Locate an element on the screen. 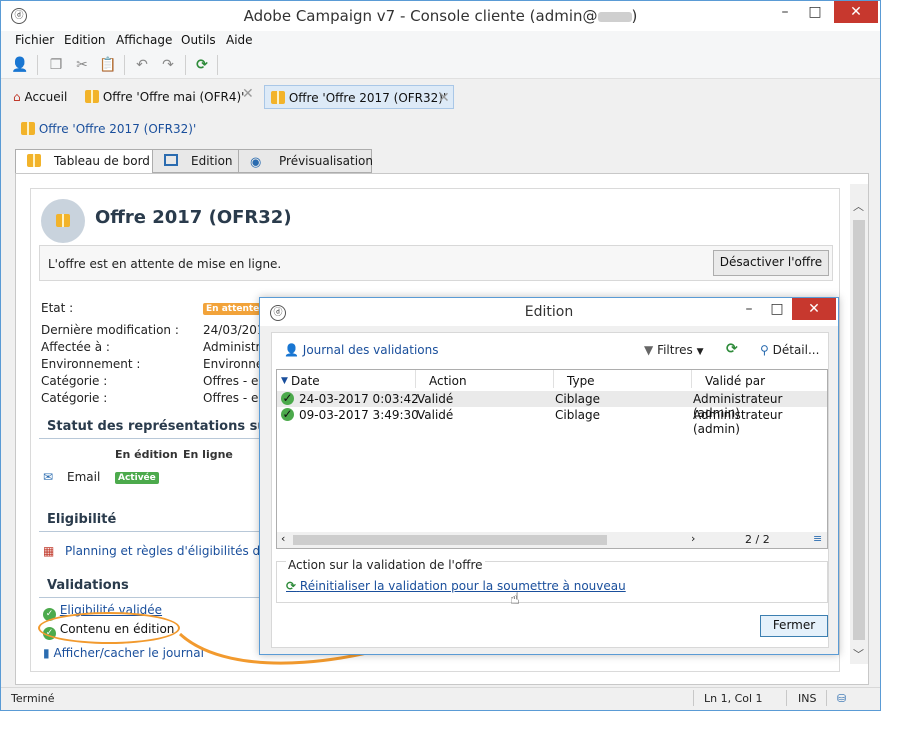 The height and width of the screenshot is (744, 912). dialog-maximize-button: □ is located at coordinates (777, 309).